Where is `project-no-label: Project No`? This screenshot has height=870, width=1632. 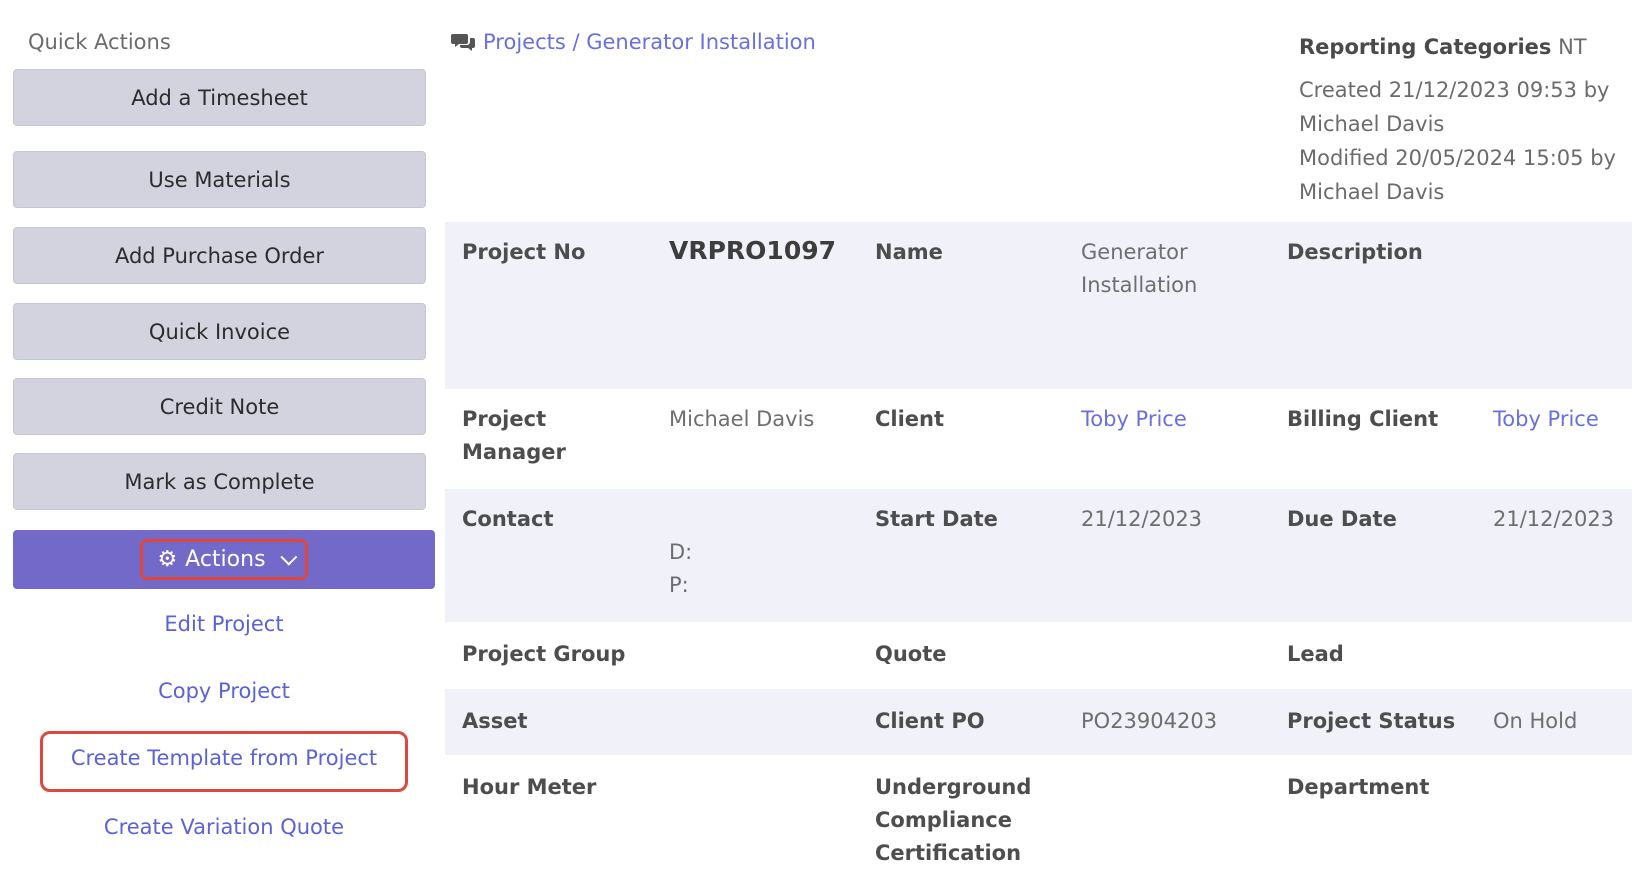
project-no-label: Project No is located at coordinates (524, 252).